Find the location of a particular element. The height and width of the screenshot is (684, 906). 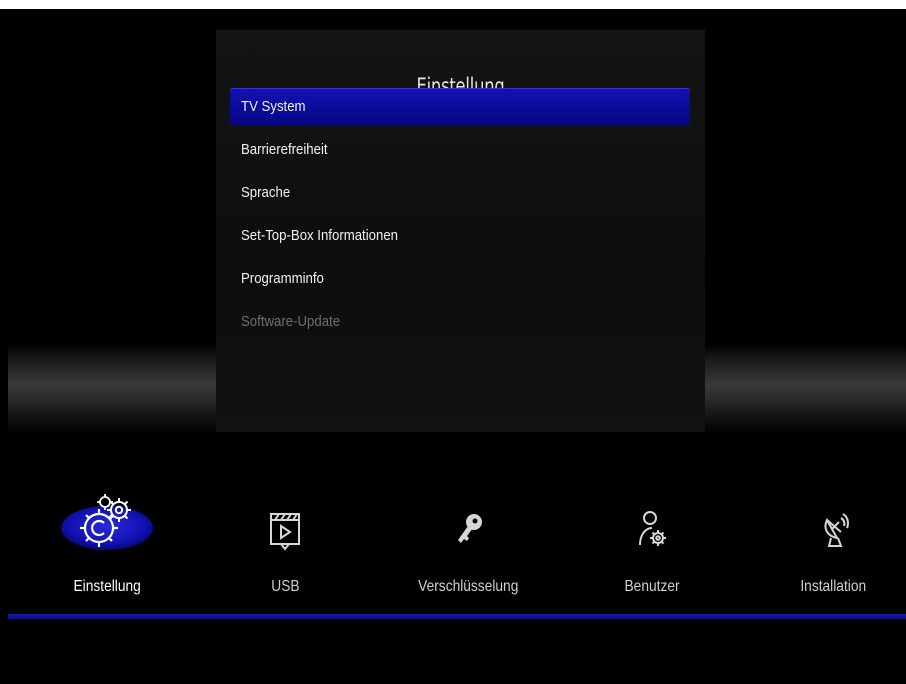

top-border is located at coordinates (453, 4).